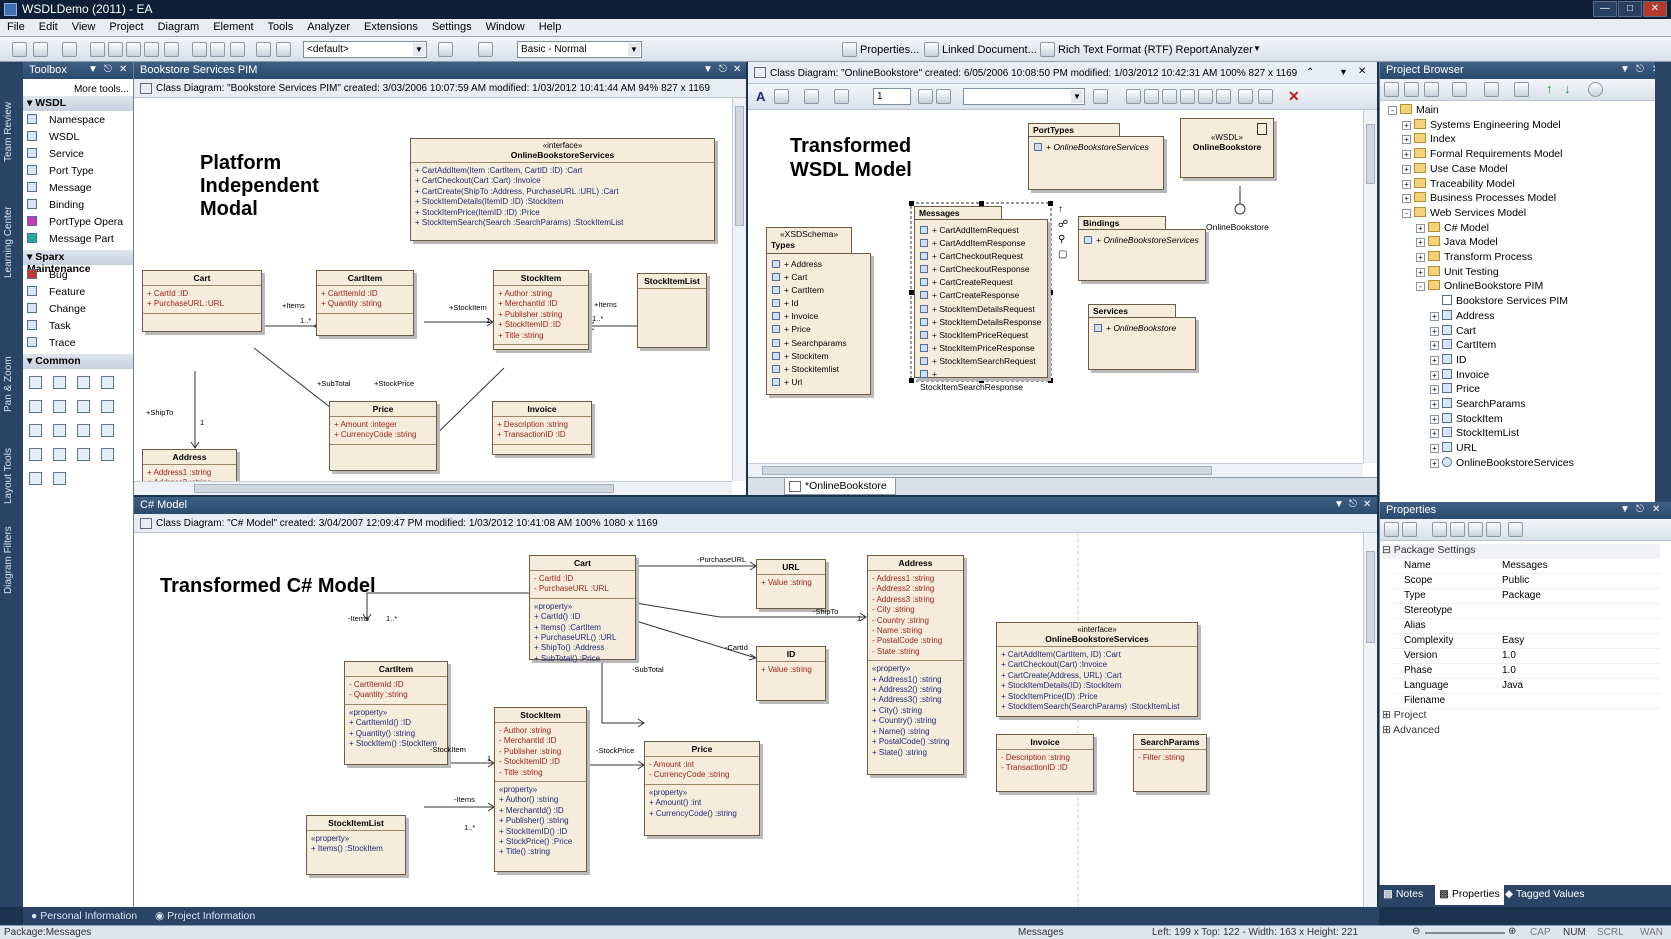  I want to click on note-link-icon, so click(35, 478).